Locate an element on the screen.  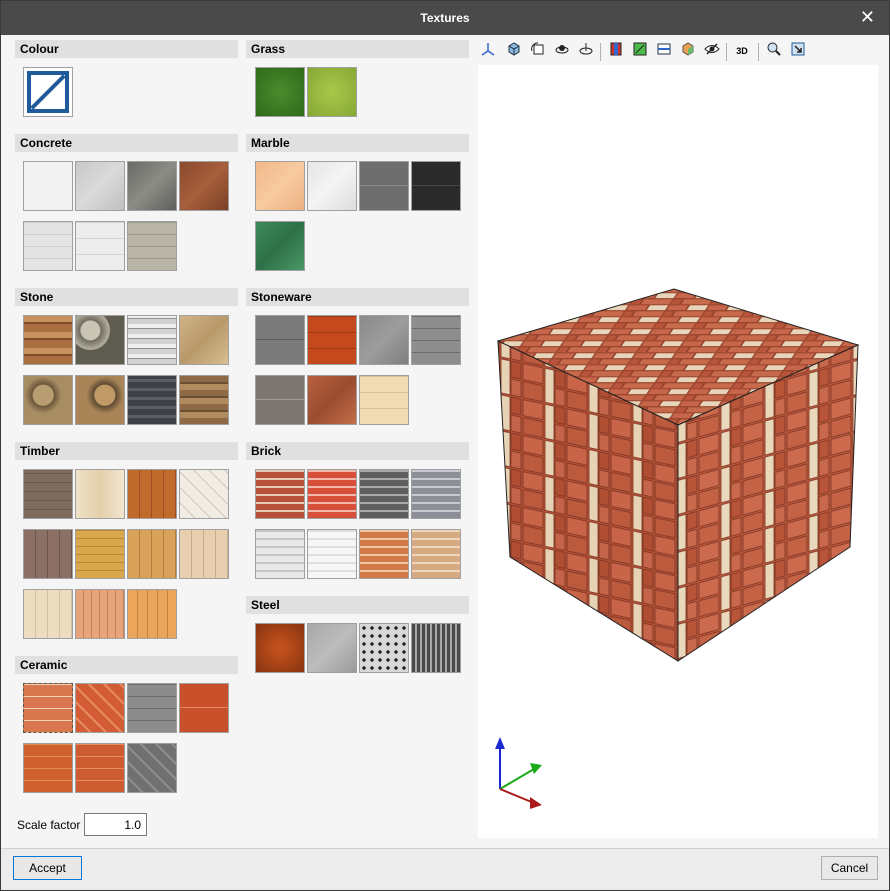
section-timber: Timber is located at coordinates (126, 451).